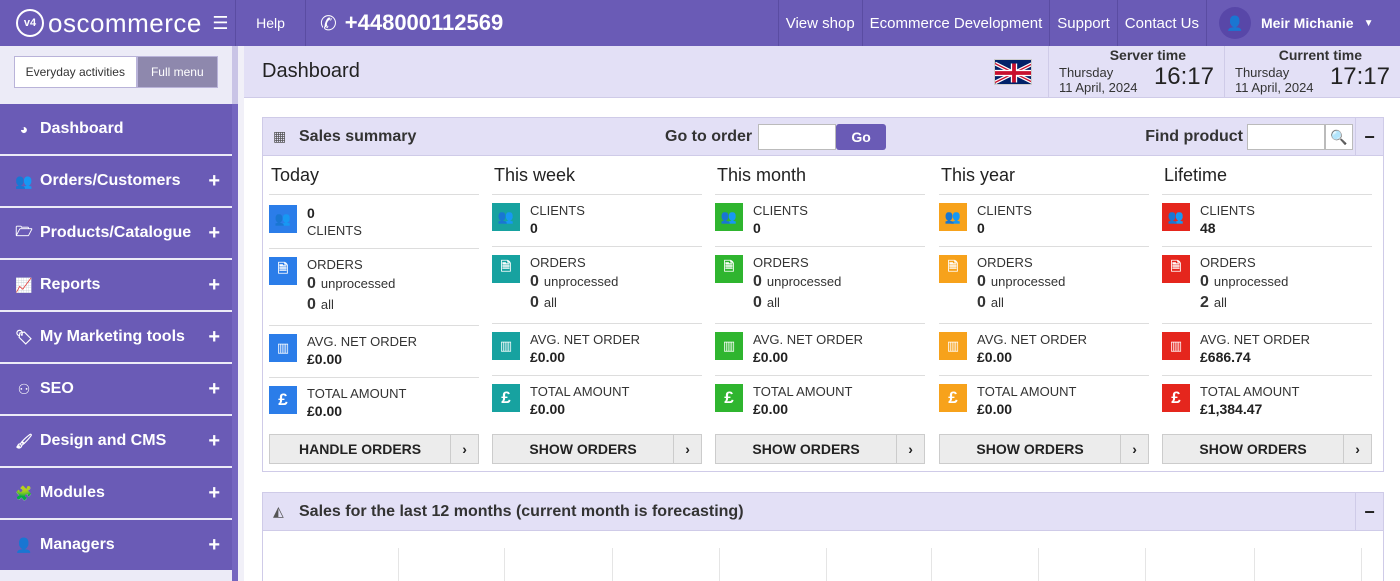 This screenshot has height=581, width=1400. I want to click on sidebar-item-my-marketing-tools: 🏷 My Marketing tools +, so click(116, 337).